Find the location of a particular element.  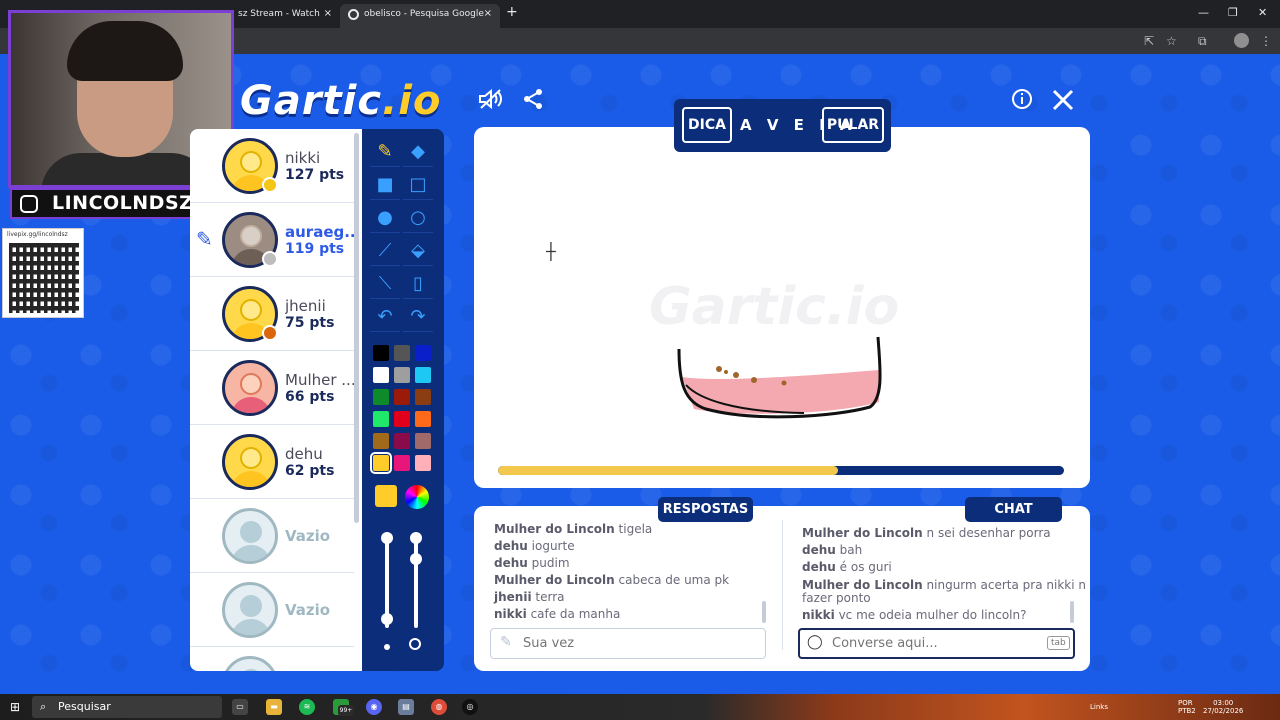

answer-input is located at coordinates (628, 643).